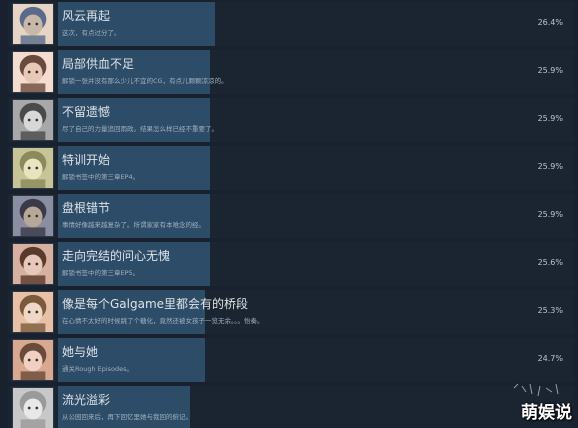 The width and height of the screenshot is (578, 428). Describe the element at coordinates (86, 112) in the screenshot. I see `achievement-title: 不留遗憾` at that location.